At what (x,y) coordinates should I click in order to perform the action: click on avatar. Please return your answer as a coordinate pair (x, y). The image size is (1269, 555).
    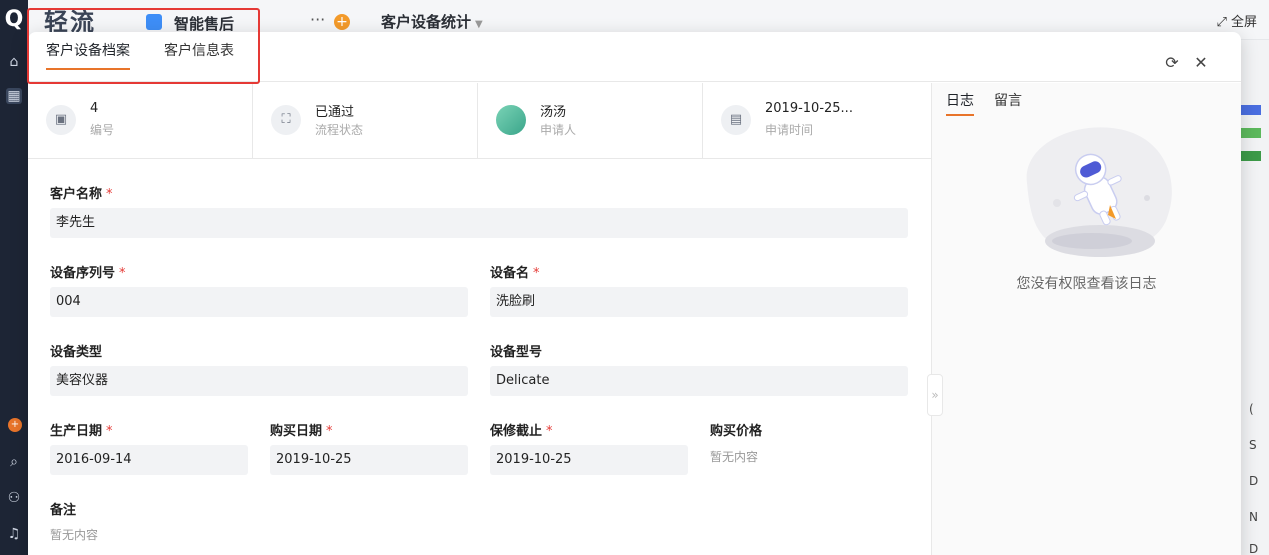
    Looking at the image, I should click on (511, 120).